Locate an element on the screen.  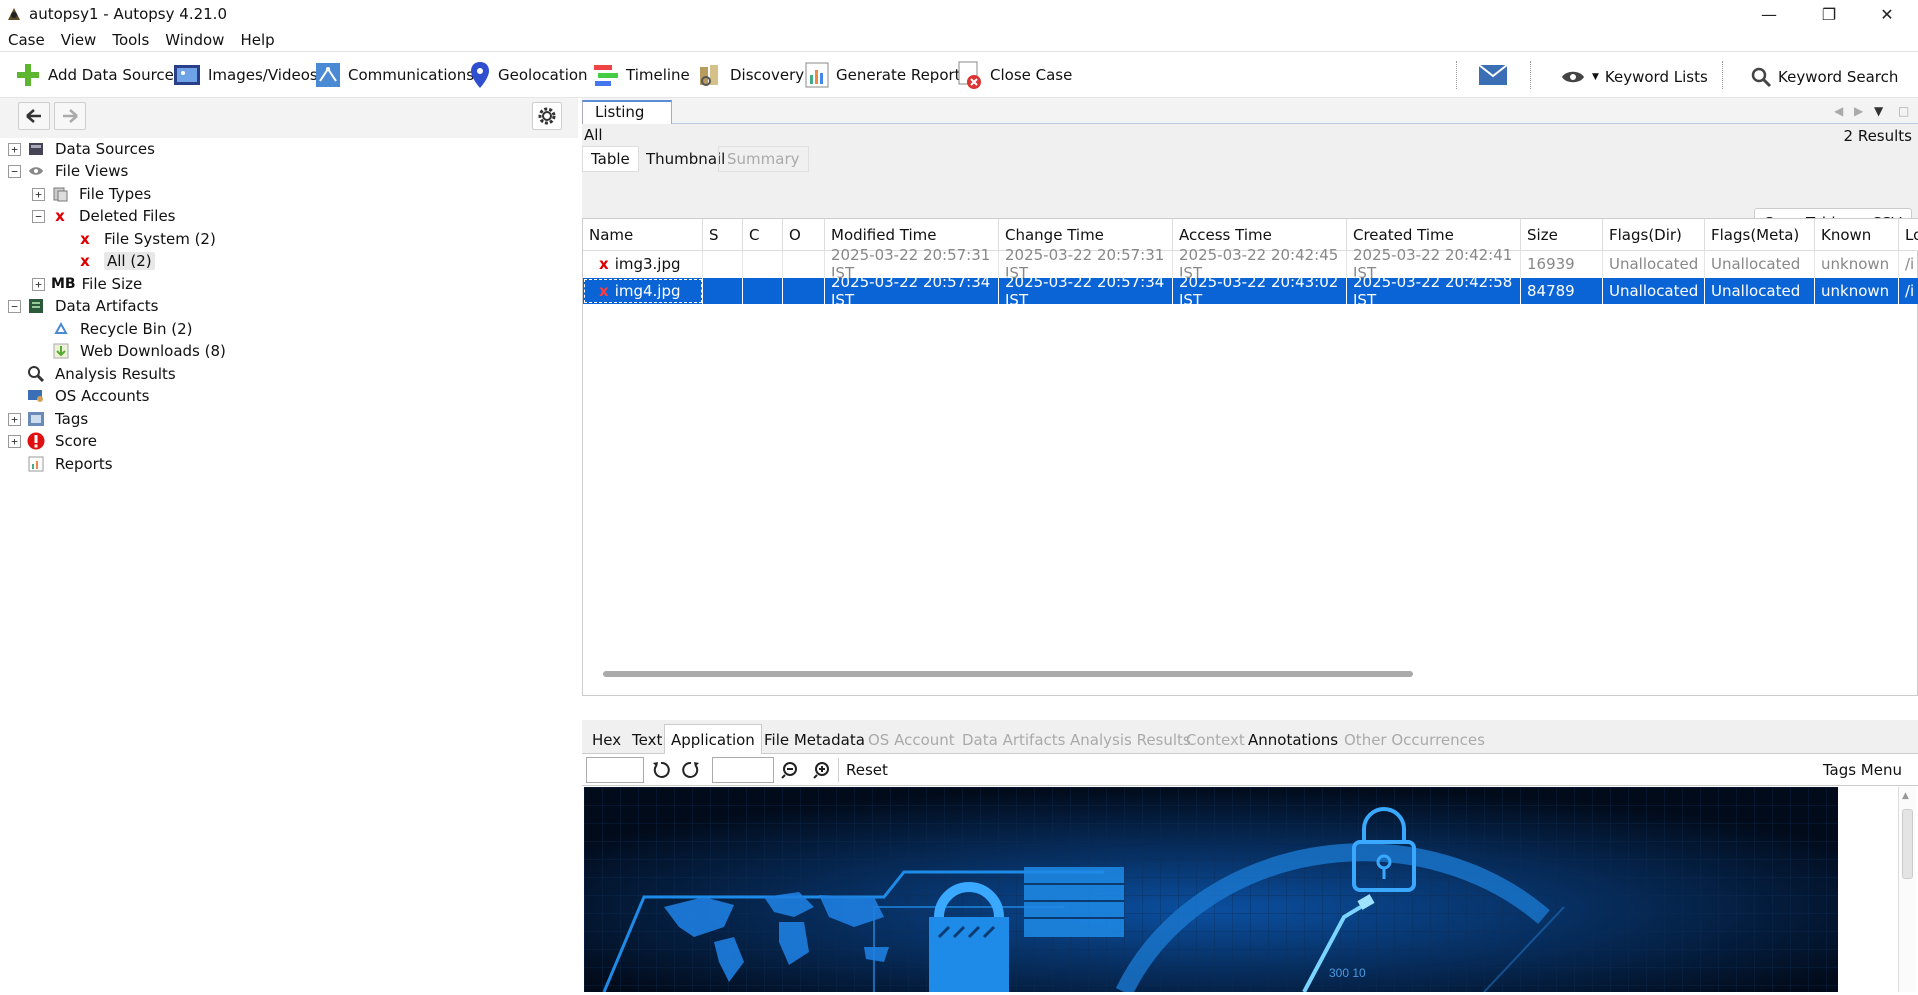
column-header-name: Name is located at coordinates (643, 235).